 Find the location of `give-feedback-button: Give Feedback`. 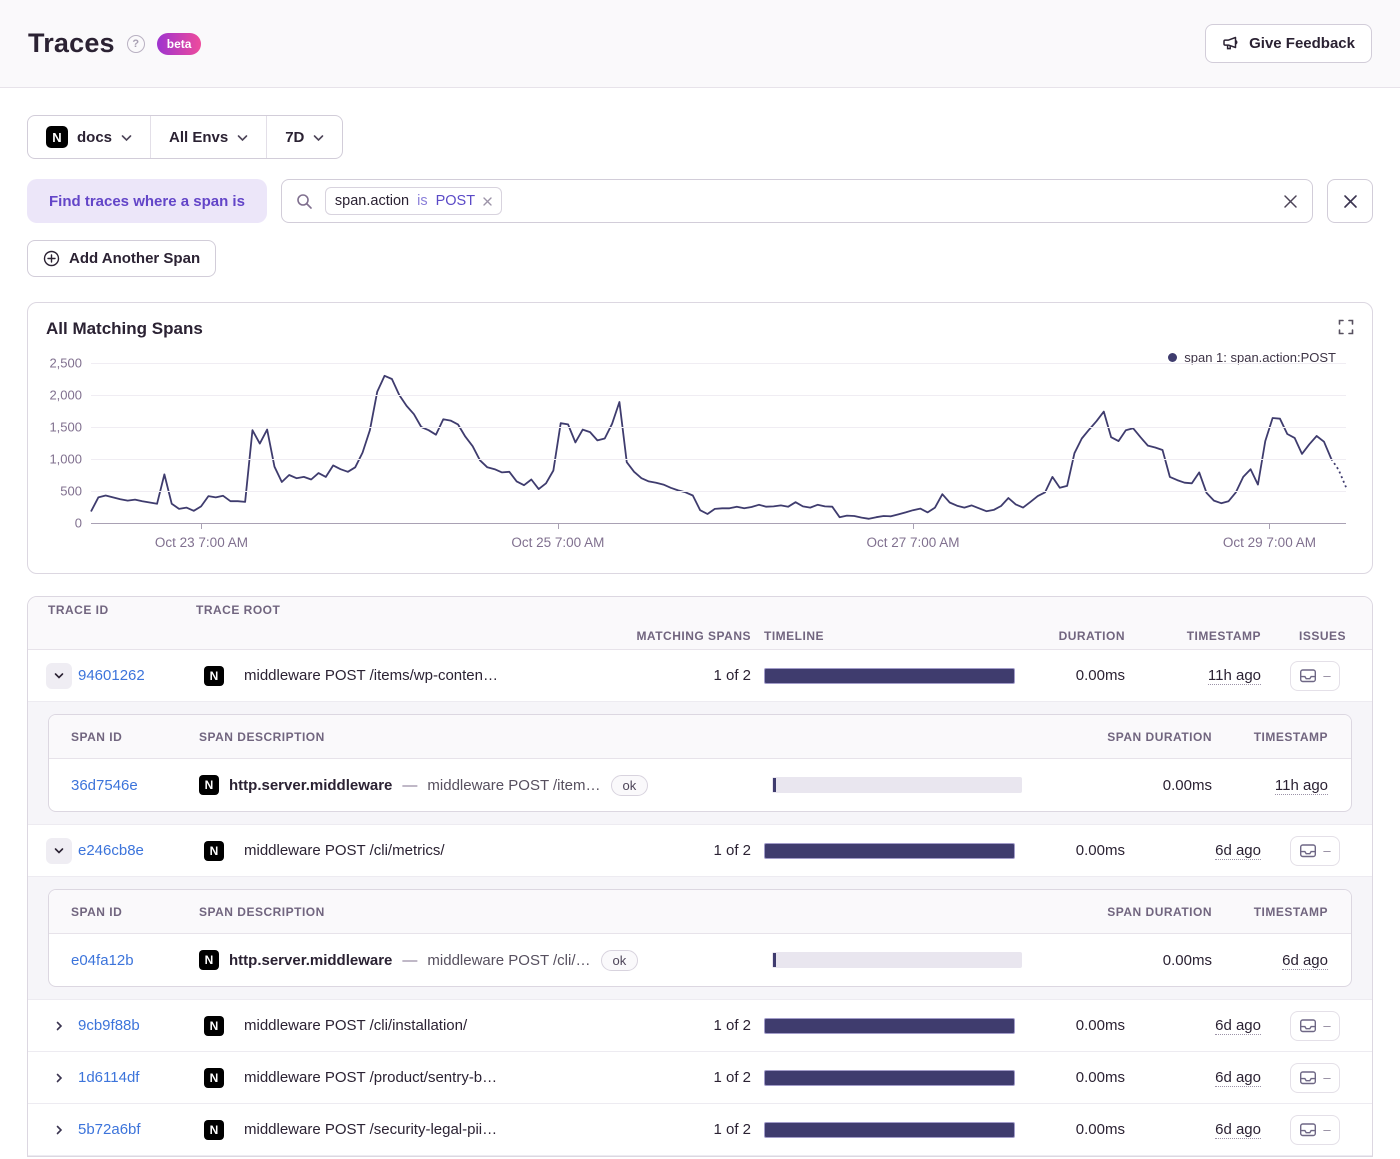

give-feedback-button: Give Feedback is located at coordinates (1288, 43).